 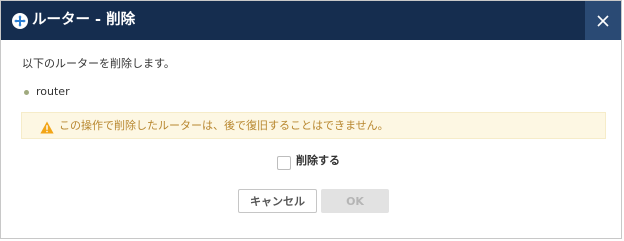 What do you see at coordinates (20, 21) in the screenshot?
I see `plus-circle-icon` at bounding box center [20, 21].